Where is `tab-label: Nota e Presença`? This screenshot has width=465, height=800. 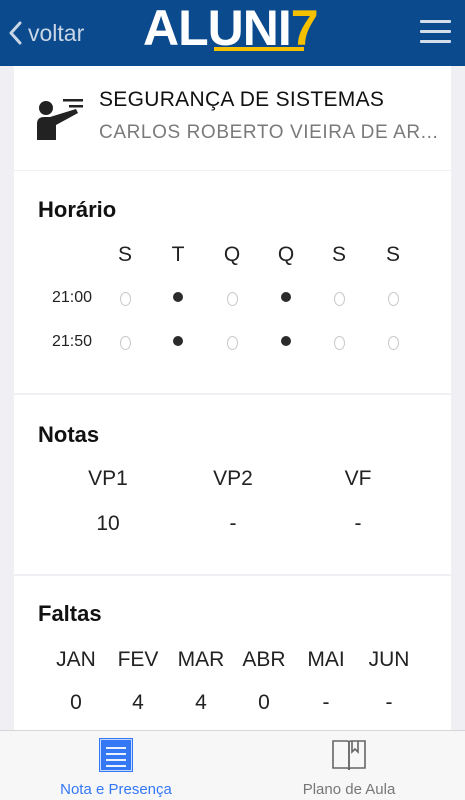 tab-label: Nota e Presença is located at coordinates (116, 789).